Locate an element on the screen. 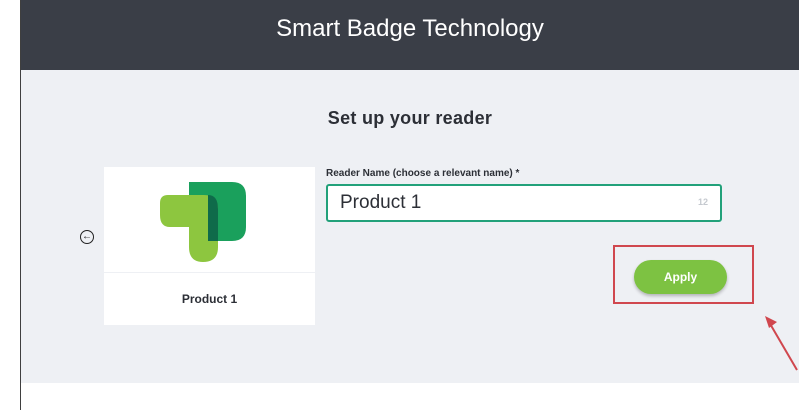 The image size is (799, 410). reader-card-label: Product 1 is located at coordinates (209, 298).